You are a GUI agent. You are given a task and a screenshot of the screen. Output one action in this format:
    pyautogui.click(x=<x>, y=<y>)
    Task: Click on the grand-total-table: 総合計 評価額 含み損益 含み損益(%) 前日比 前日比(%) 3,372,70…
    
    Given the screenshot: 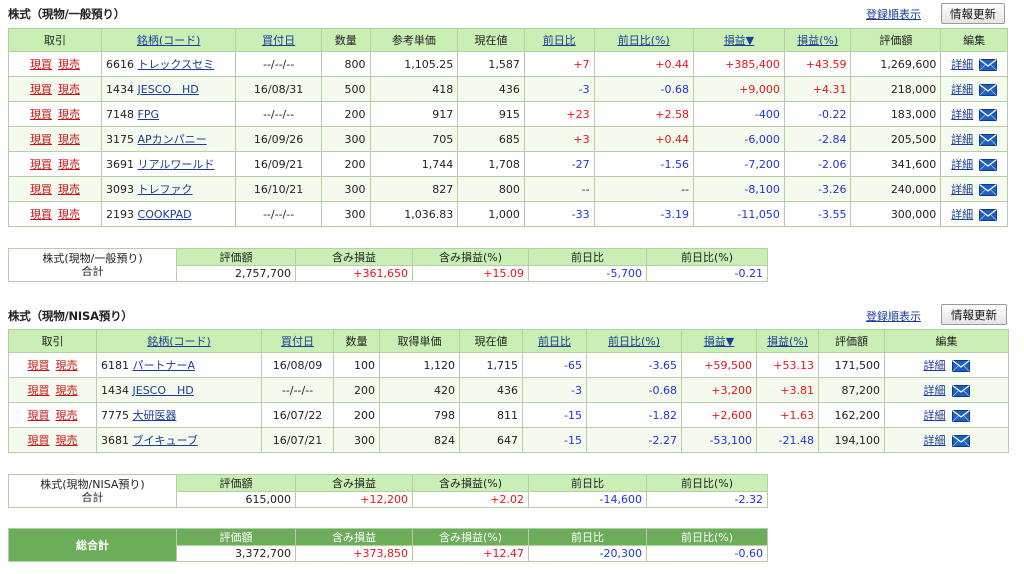 What is the action you would take?
    pyautogui.click(x=388, y=545)
    